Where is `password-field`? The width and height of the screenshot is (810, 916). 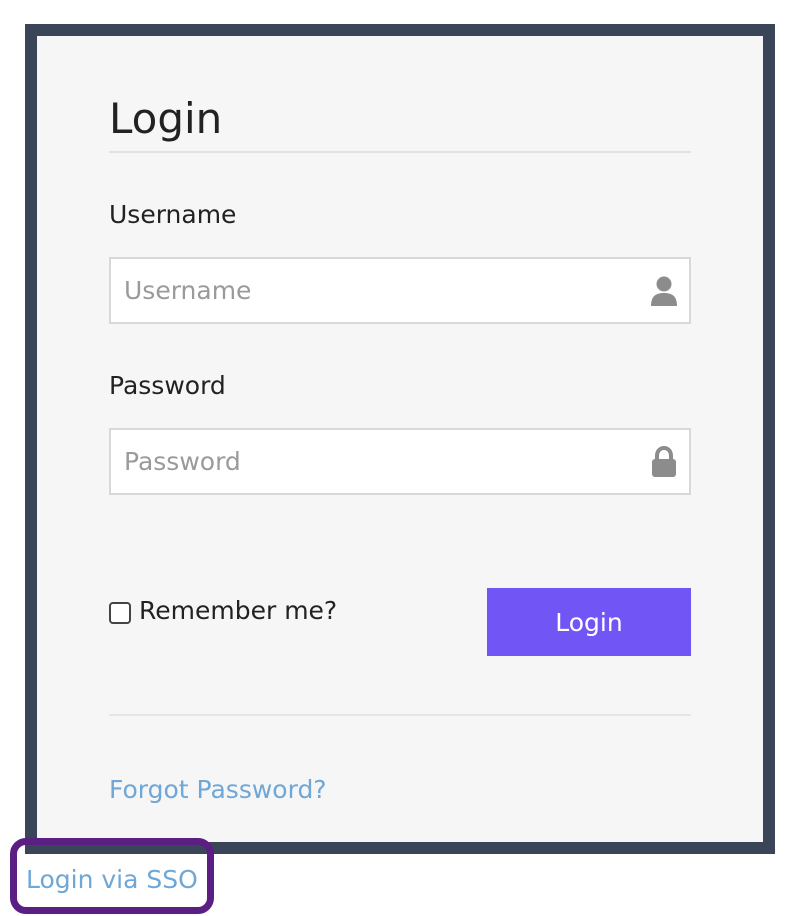
password-field is located at coordinates (400, 461).